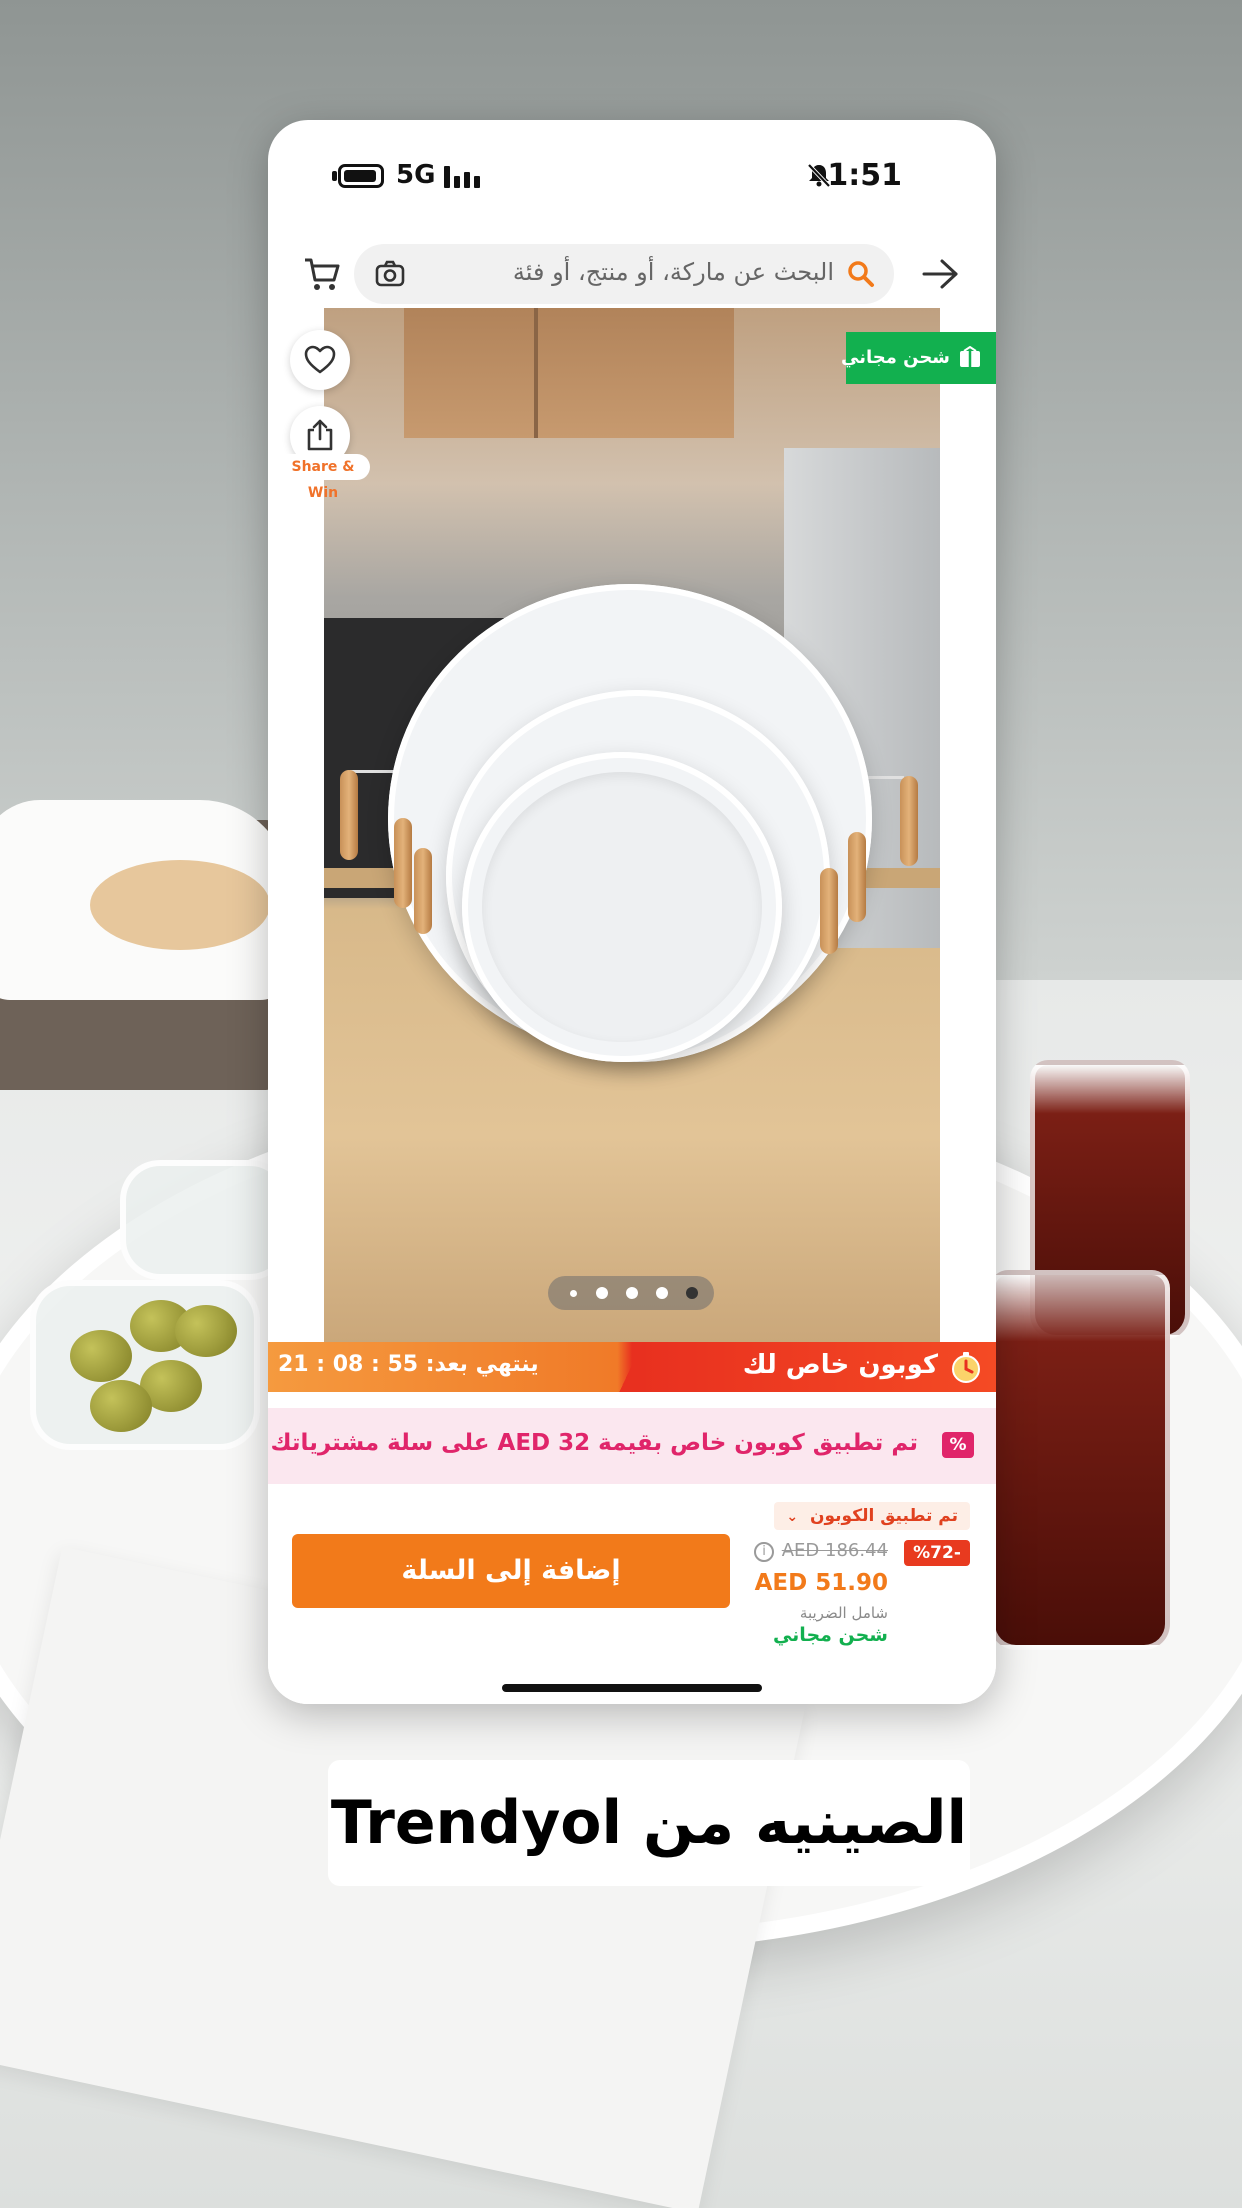  Describe the element at coordinates (958, 1445) in the screenshot. I see `percent-icon: %` at that location.